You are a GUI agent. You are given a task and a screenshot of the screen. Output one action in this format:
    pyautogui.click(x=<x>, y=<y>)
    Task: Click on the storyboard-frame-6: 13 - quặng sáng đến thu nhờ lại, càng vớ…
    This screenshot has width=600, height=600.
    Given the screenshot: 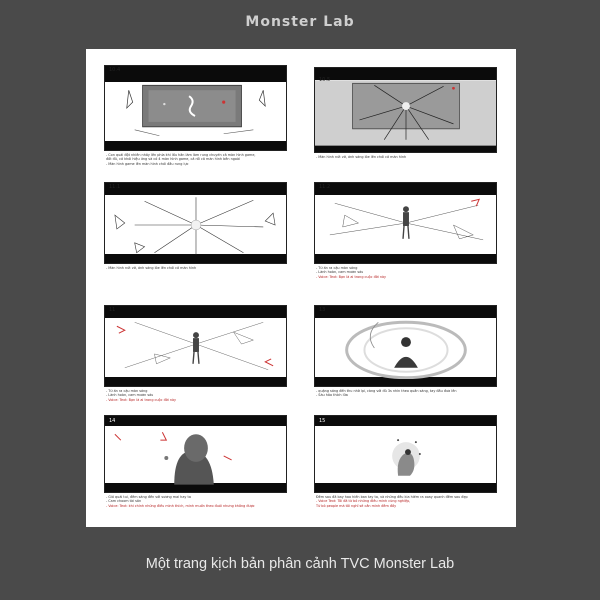 What is the action you would take?
    pyautogui.click(x=405, y=361)
    